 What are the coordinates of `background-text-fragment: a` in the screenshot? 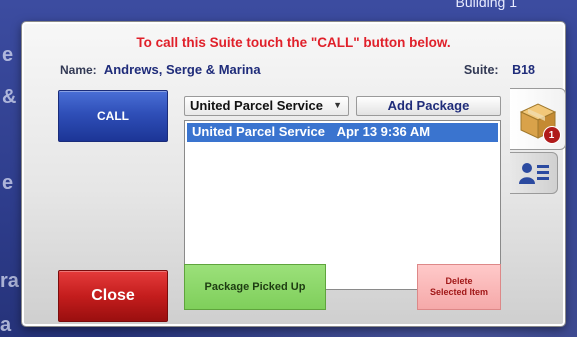 It's located at (6, 325).